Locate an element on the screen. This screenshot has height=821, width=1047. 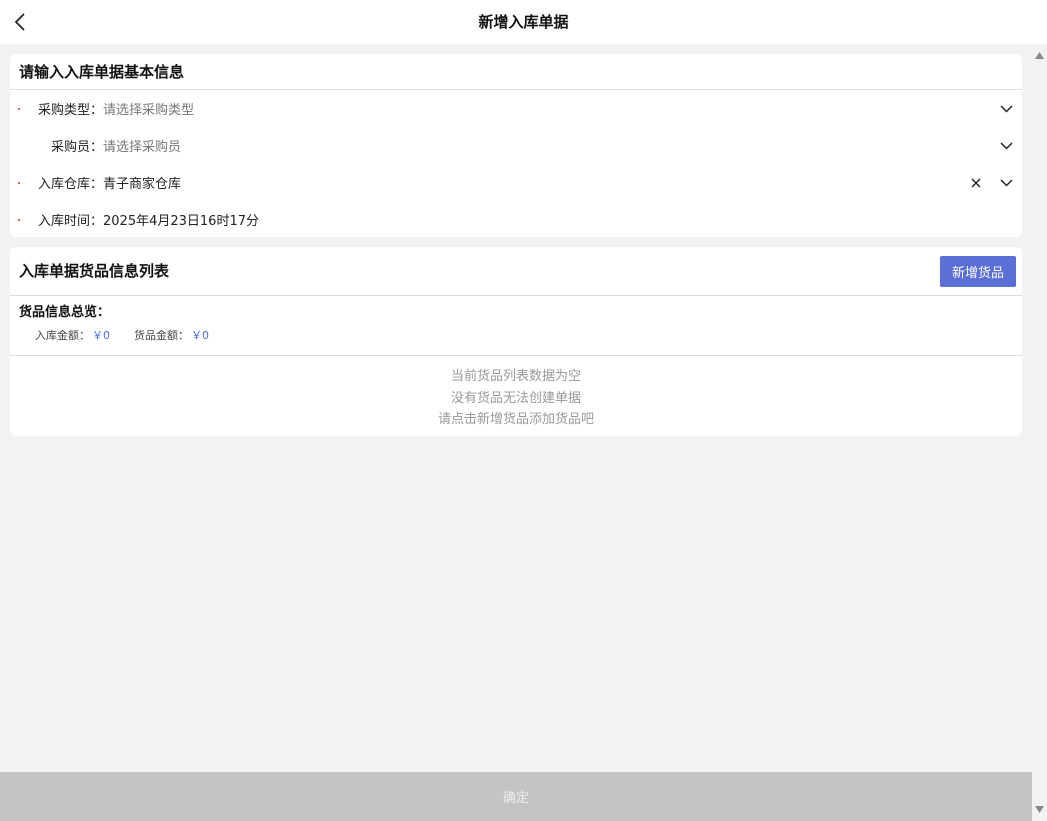
confirm-button: 确定 is located at coordinates (516, 796).